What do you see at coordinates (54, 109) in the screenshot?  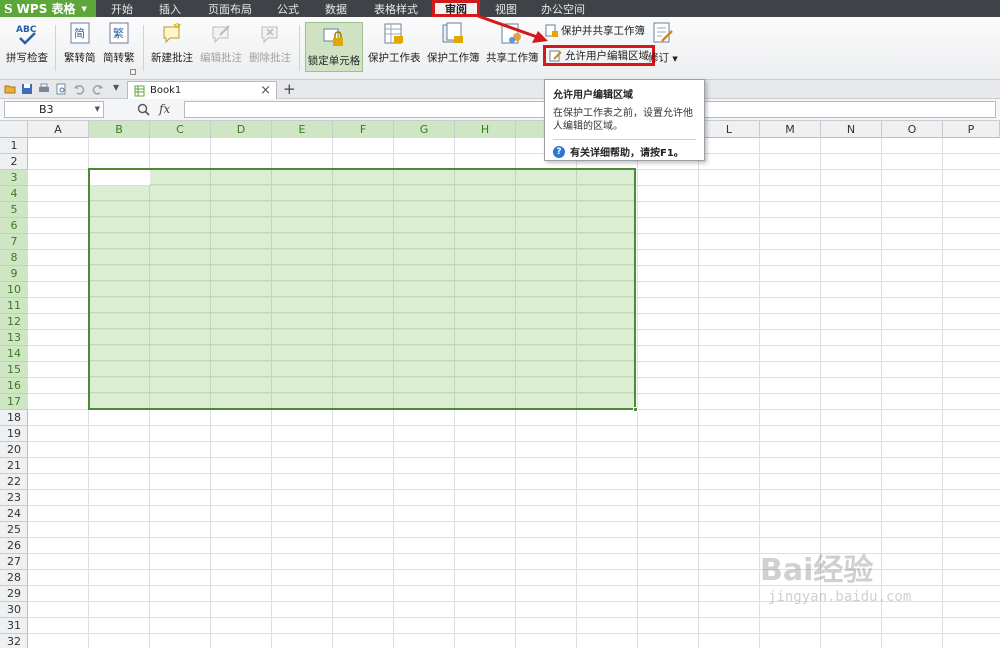 I see `name-box: B3 ▼` at bounding box center [54, 109].